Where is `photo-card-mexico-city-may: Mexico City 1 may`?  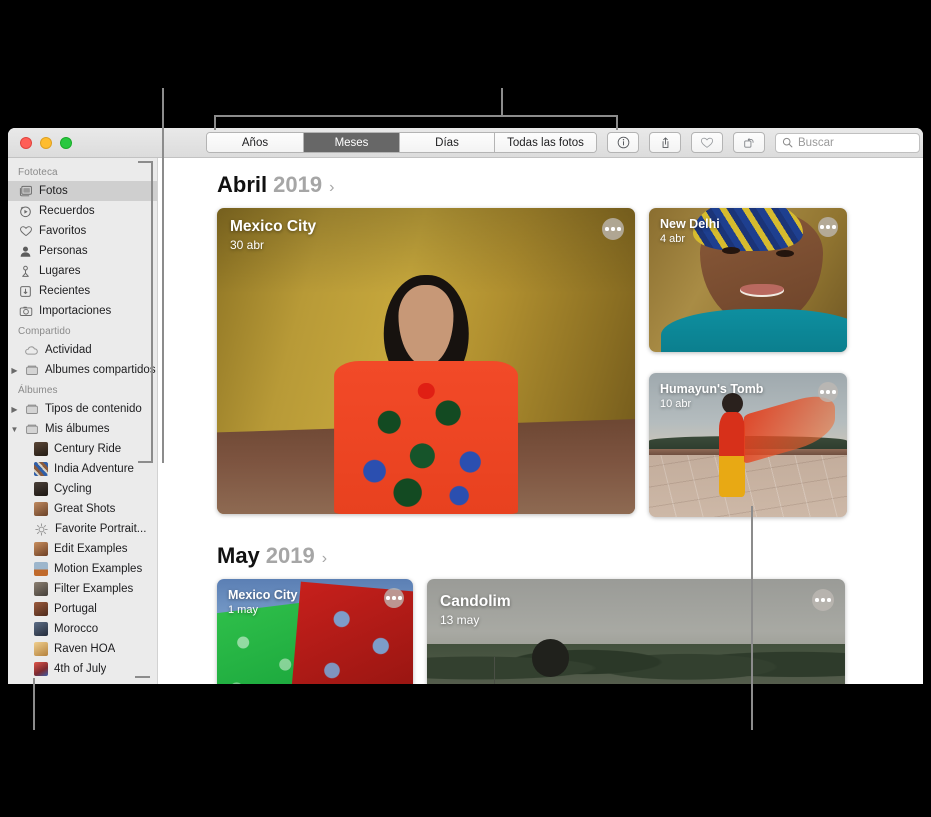 photo-card-mexico-city-may: Mexico City 1 may is located at coordinates (315, 631).